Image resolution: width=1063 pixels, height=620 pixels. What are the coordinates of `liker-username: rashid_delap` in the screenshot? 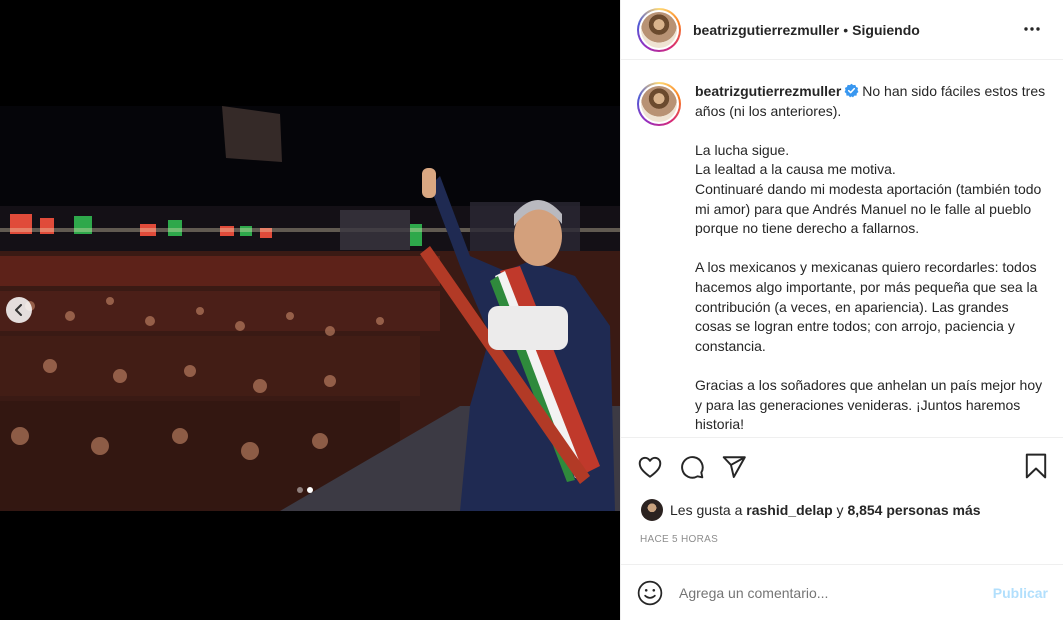 It's located at (789, 510).